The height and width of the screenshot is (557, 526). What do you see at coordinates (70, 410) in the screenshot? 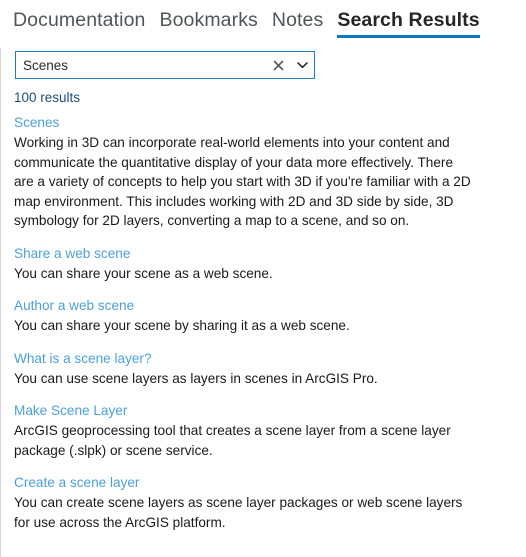
I see `result-title-link: Make Scene Layer` at bounding box center [70, 410].